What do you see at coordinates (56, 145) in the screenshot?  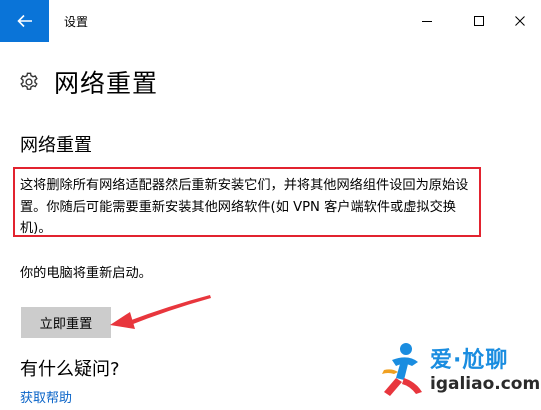 I see `section-title: 网络重置` at bounding box center [56, 145].